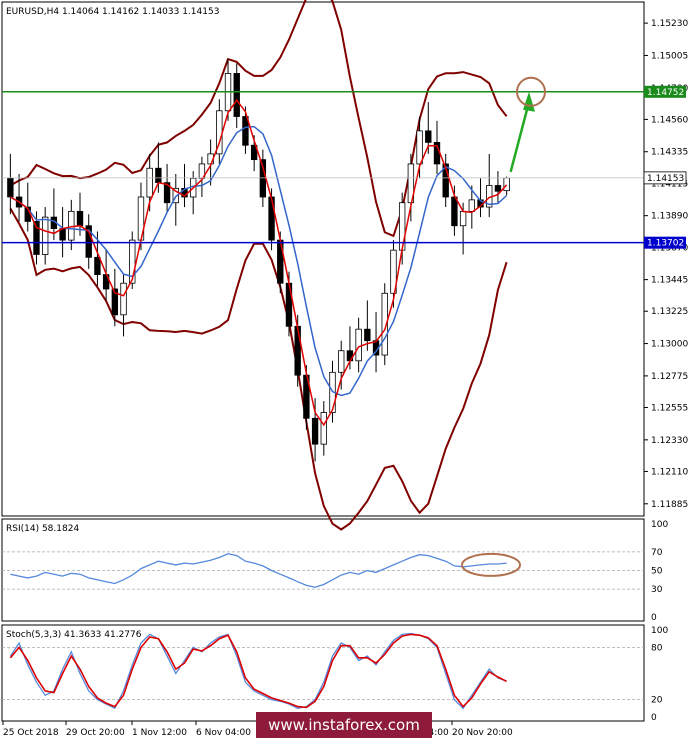 The width and height of the screenshot is (688, 747). Describe the element at coordinates (669, 345) in the screenshot. I see `price-tick-label: 1.13000` at that location.